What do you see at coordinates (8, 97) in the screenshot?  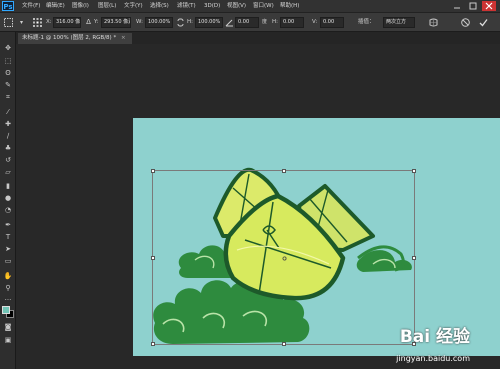 I see `crop-tool-icon: ⌗` at bounding box center [8, 97].